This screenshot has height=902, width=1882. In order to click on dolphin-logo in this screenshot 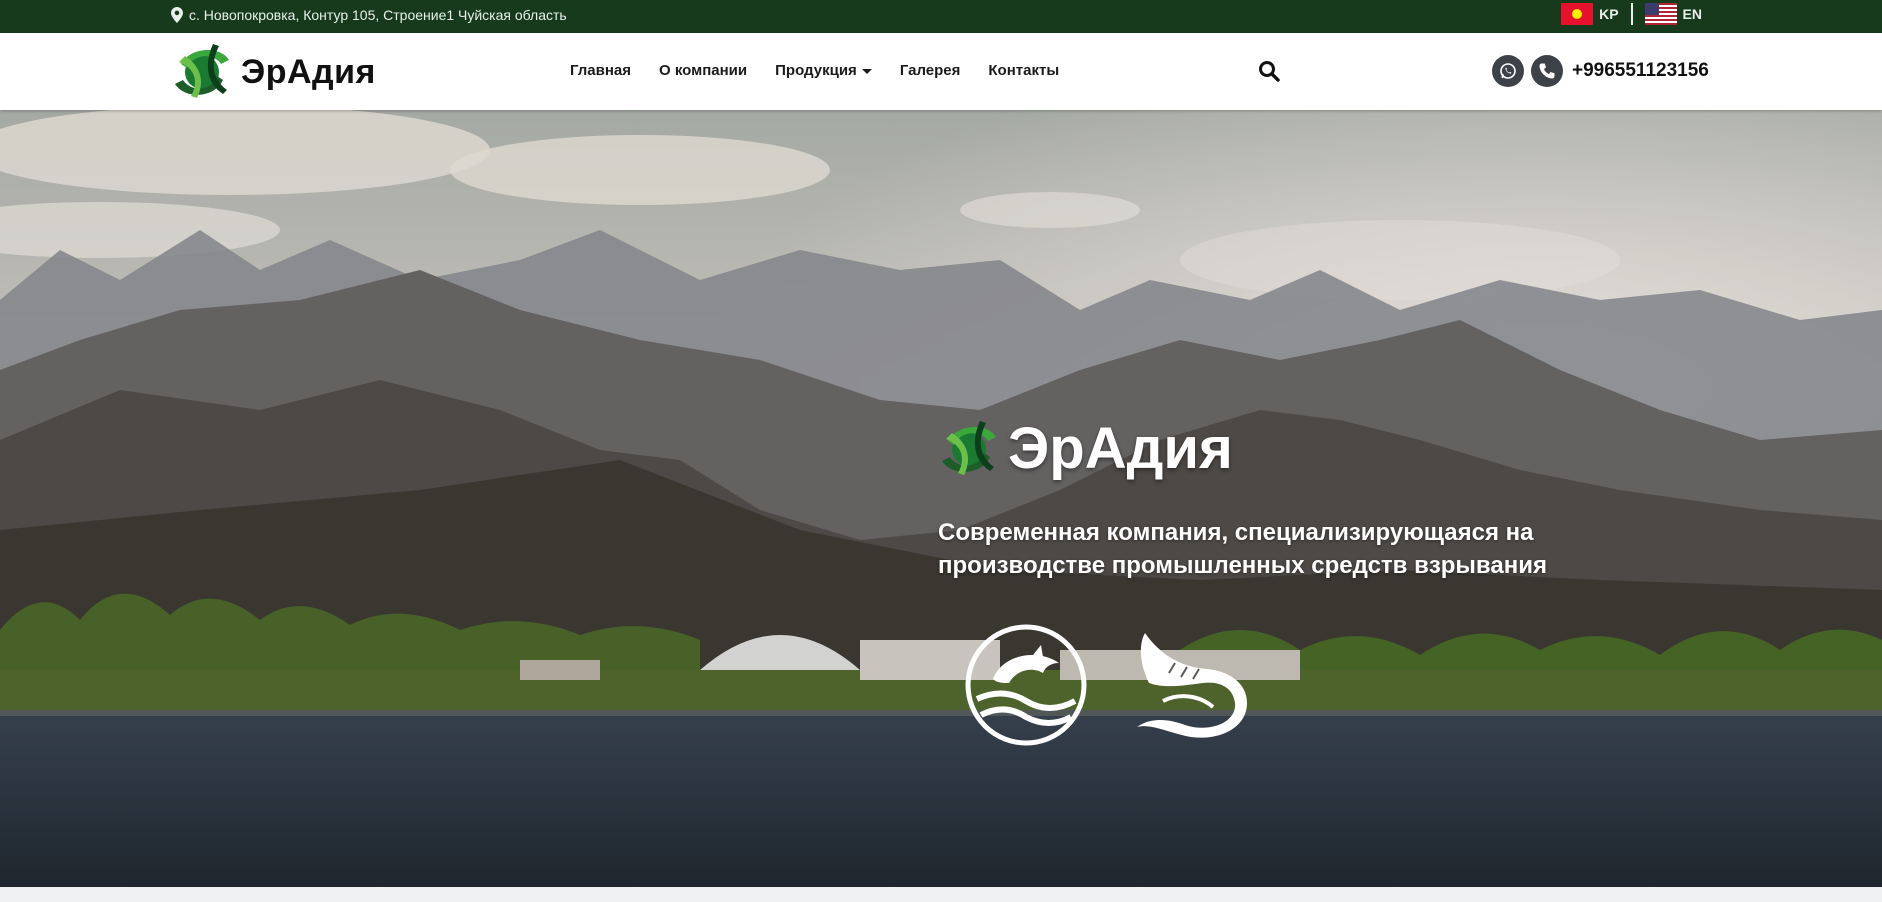, I will do `click(1026, 685)`.